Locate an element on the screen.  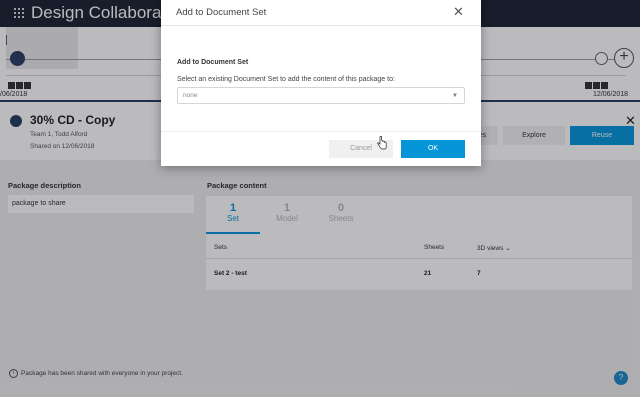
dialog-footer-divider is located at coordinates (321, 131).